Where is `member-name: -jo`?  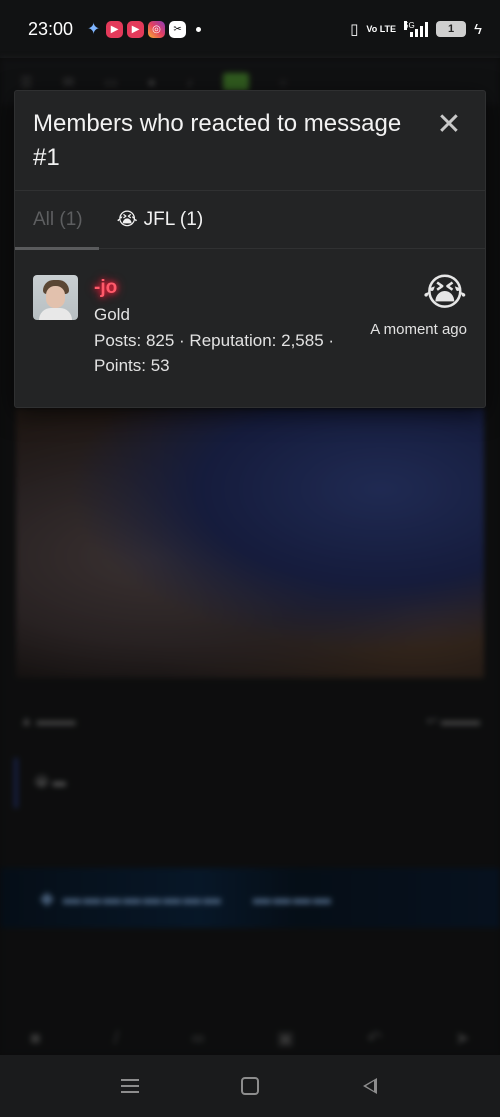 member-name: -jo is located at coordinates (224, 288).